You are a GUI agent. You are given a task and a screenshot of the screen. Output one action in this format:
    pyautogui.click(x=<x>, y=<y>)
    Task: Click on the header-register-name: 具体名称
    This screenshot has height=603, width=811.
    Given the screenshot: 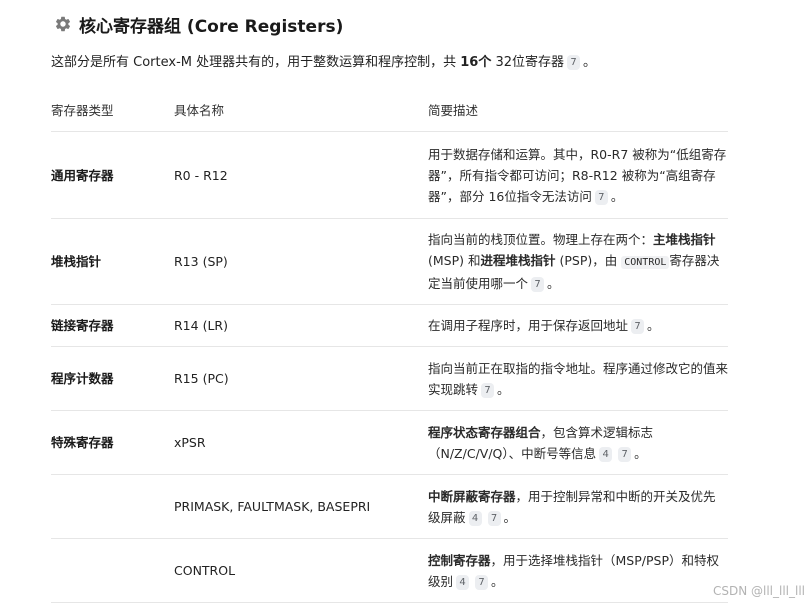 What is the action you would take?
    pyautogui.click(x=301, y=110)
    